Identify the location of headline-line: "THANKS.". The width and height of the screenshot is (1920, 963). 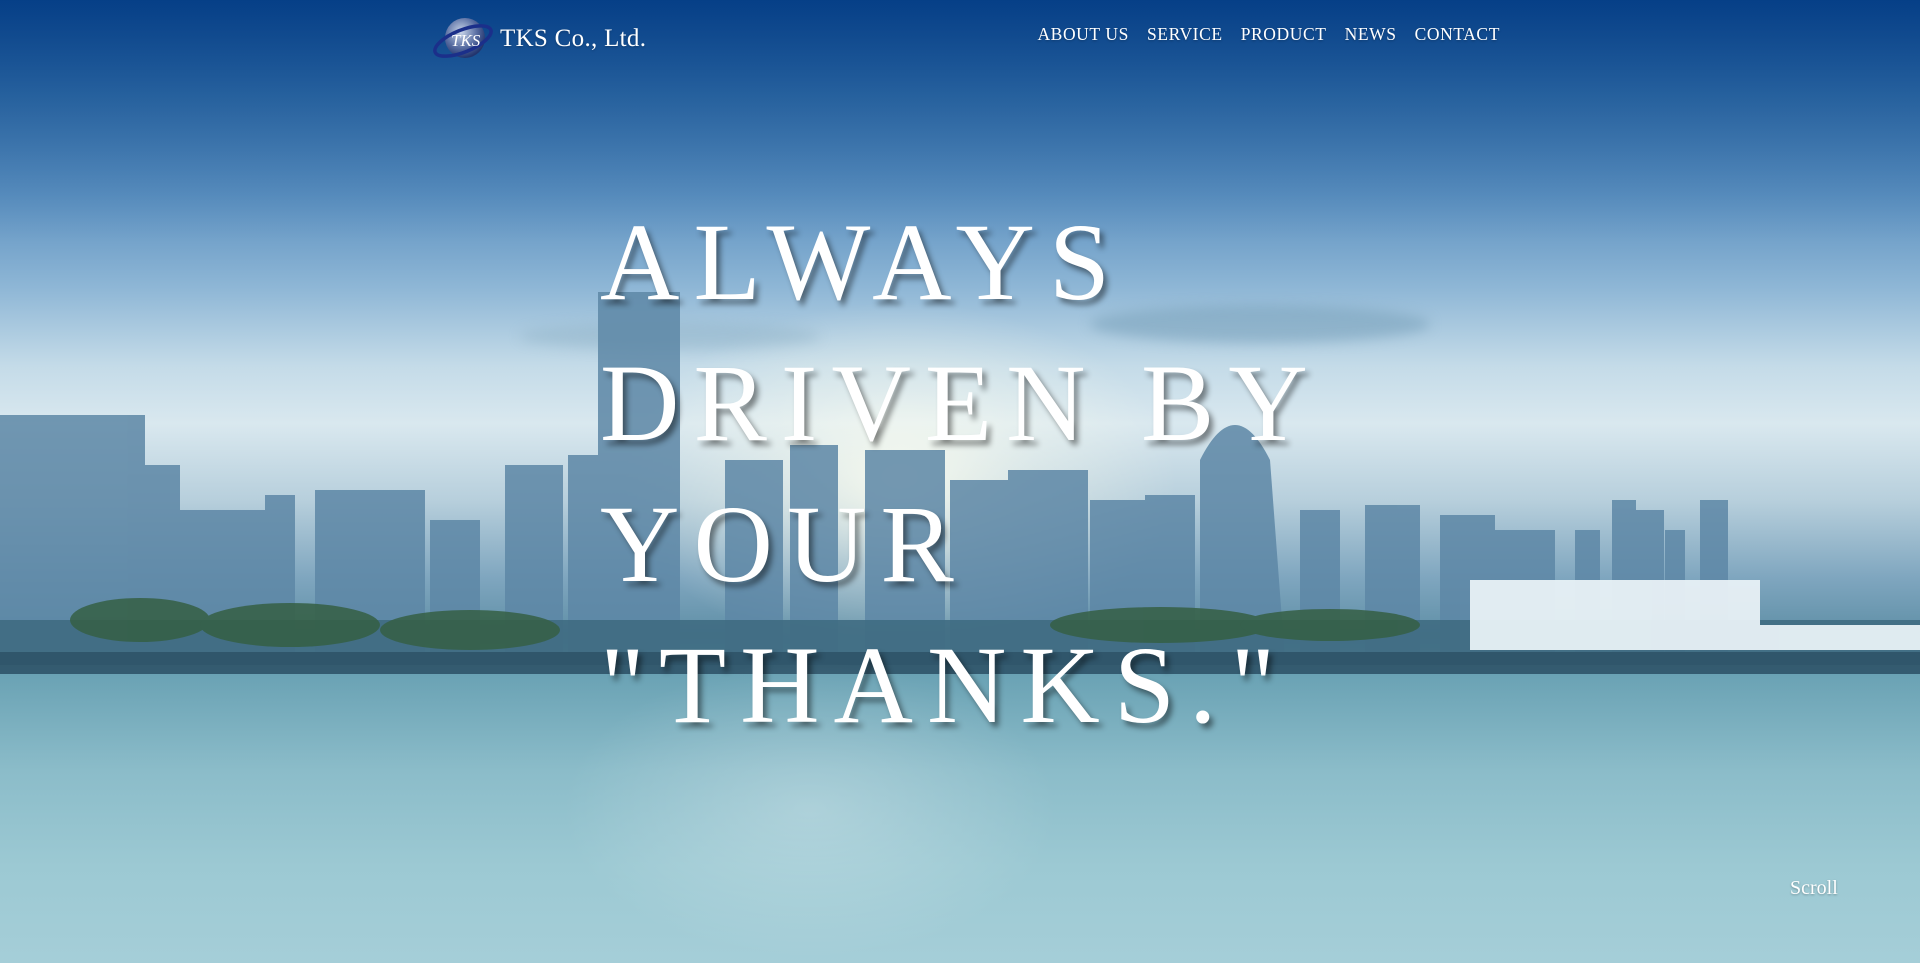
(945, 685).